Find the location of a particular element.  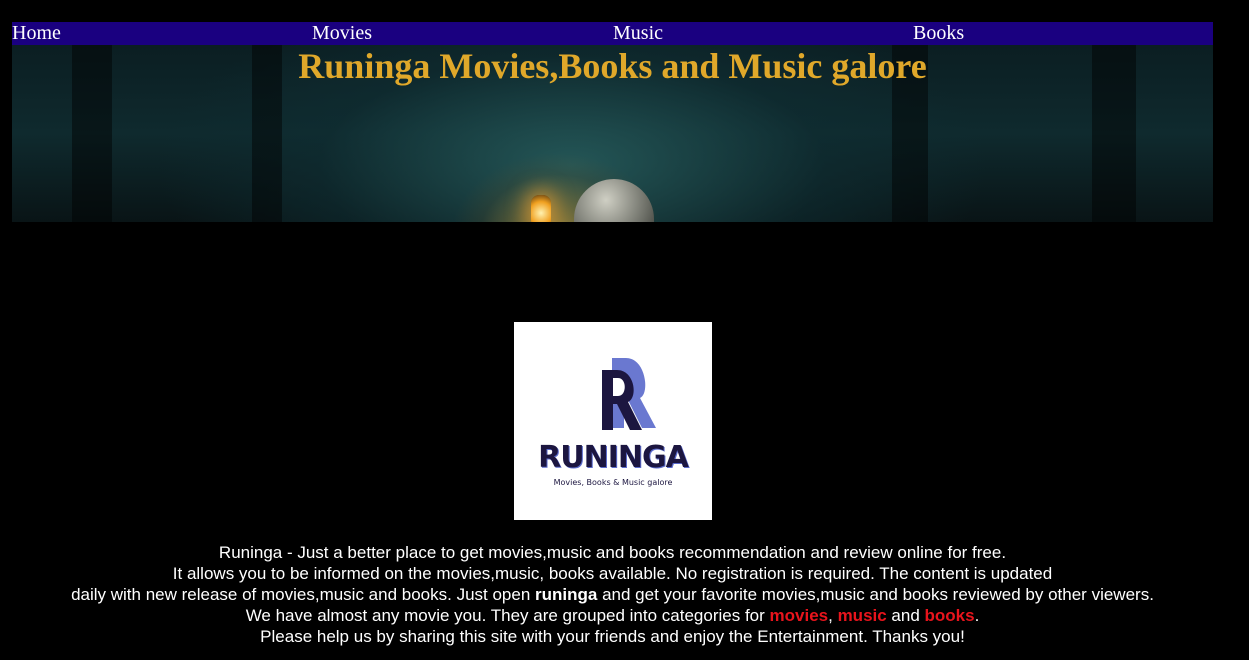

lantern-image is located at coordinates (541, 208).